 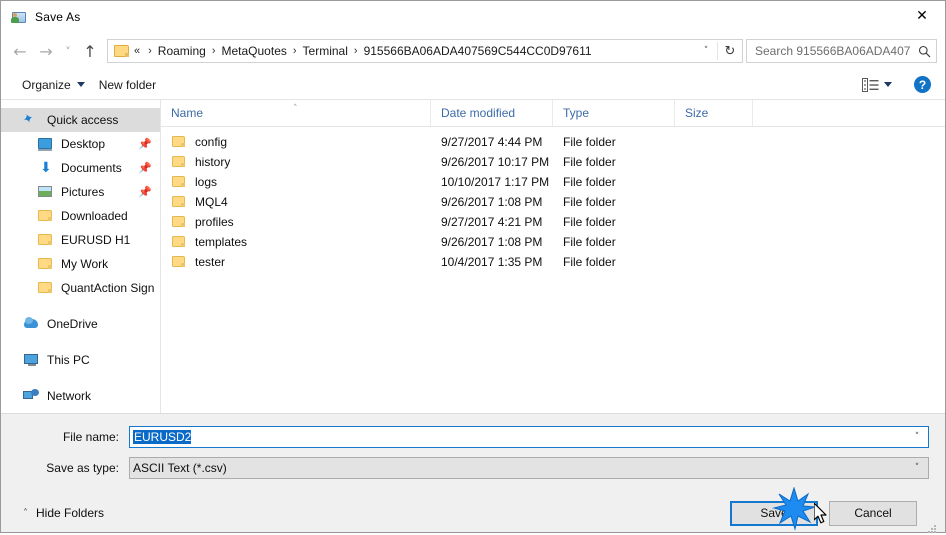 I want to click on close-button: ✕, so click(x=922, y=16).